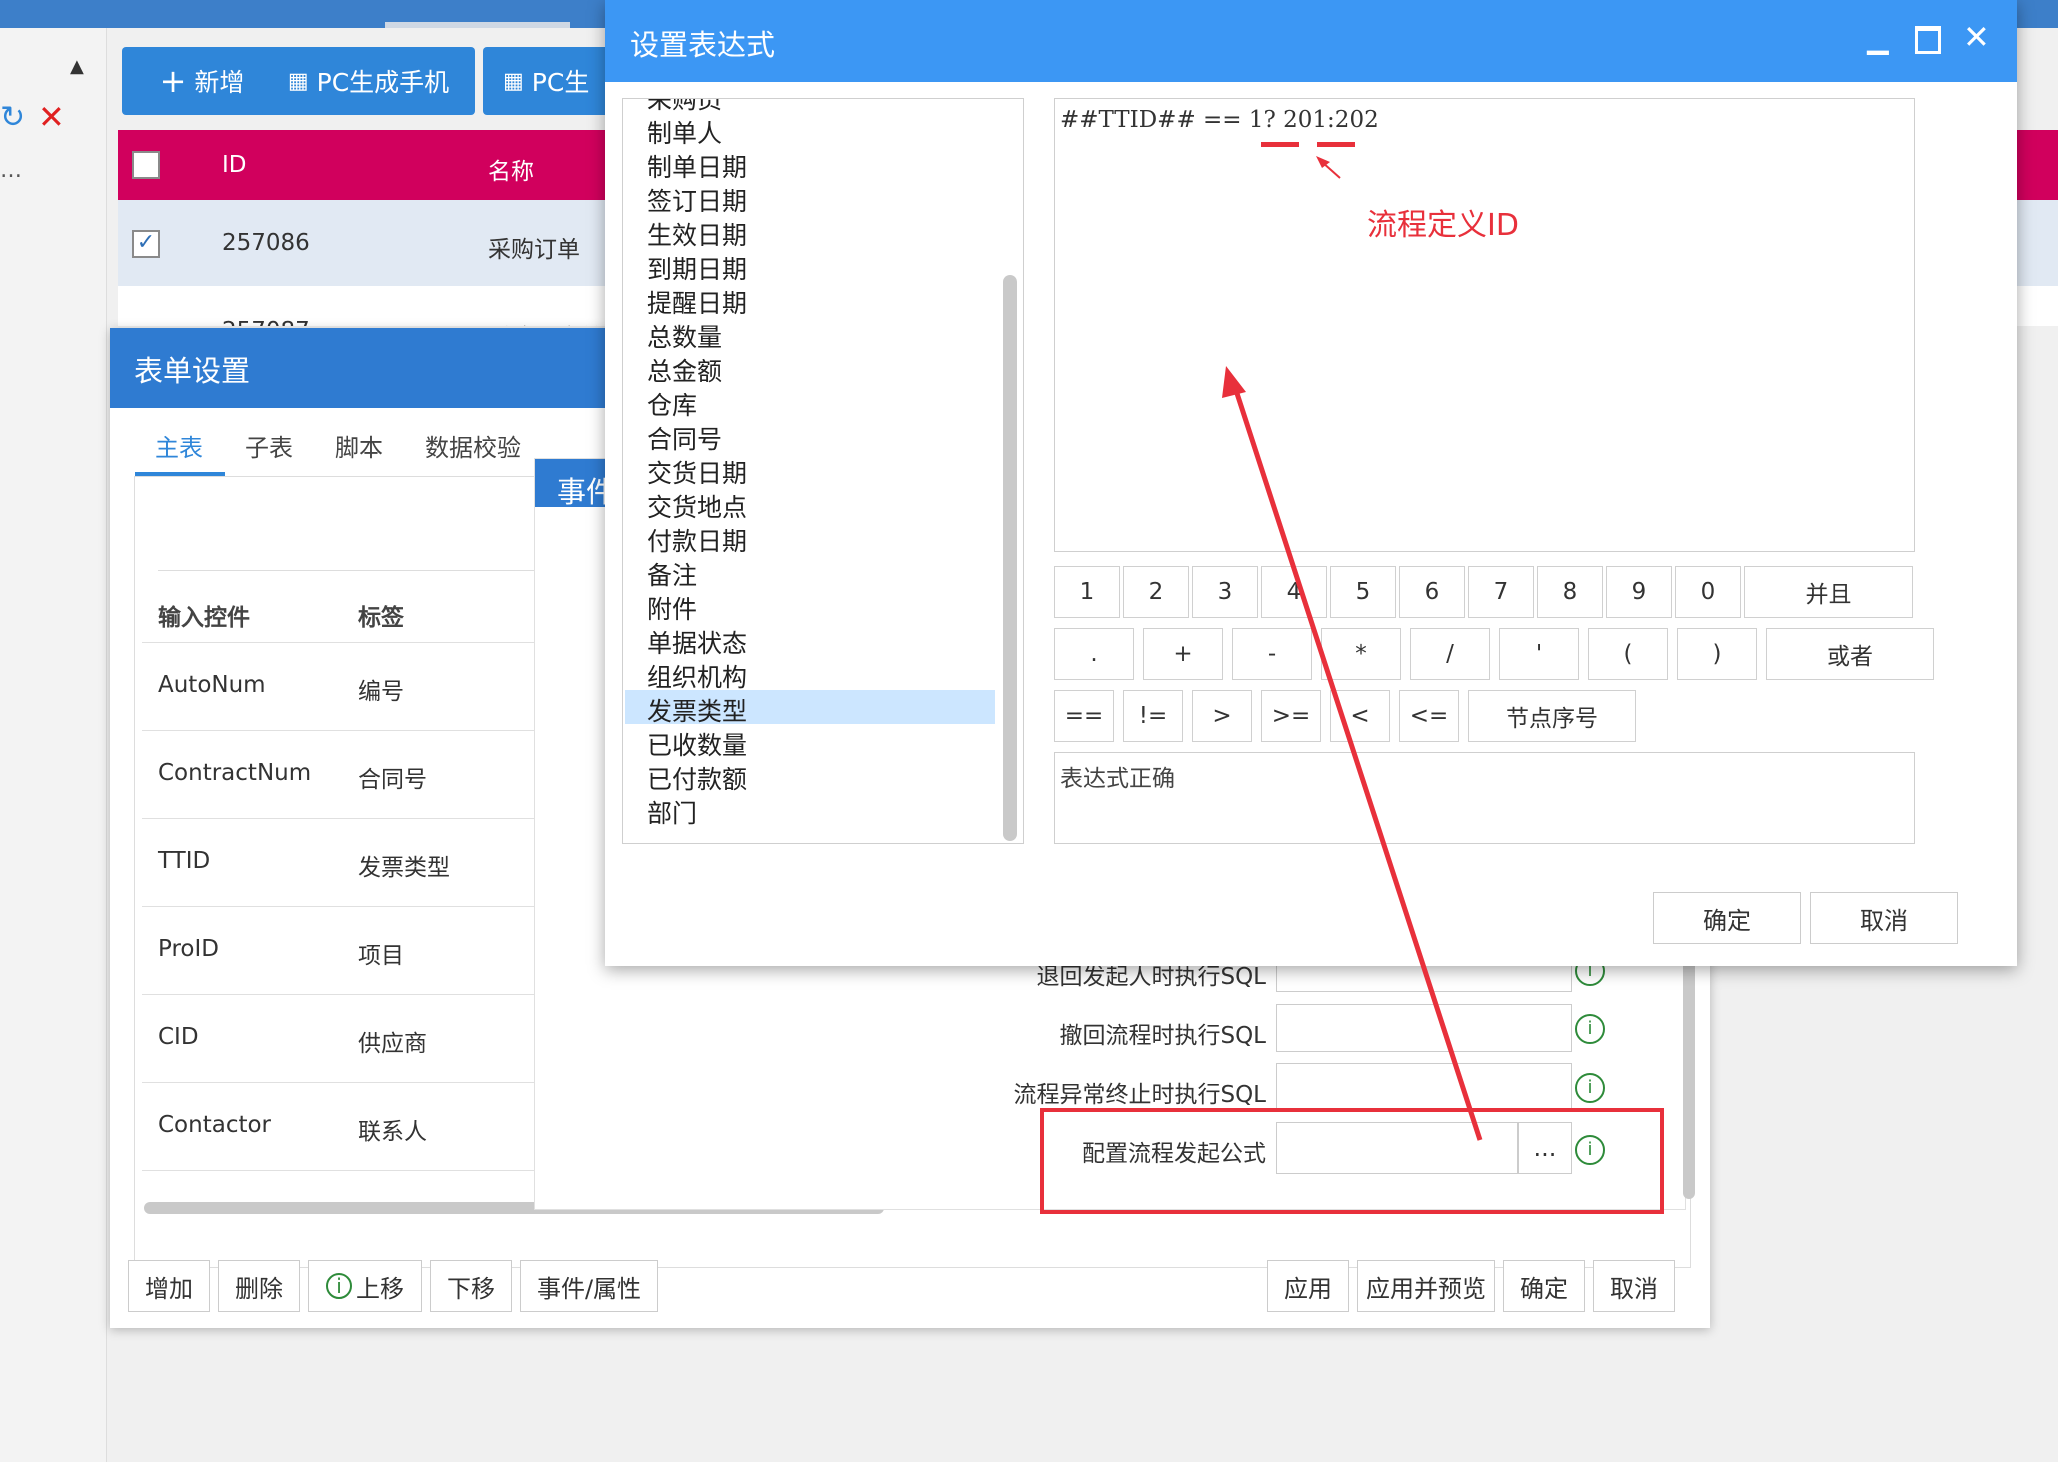 This screenshot has height=1462, width=2058. Describe the element at coordinates (1234, 382) in the screenshot. I see `arrowhead-icon` at that location.